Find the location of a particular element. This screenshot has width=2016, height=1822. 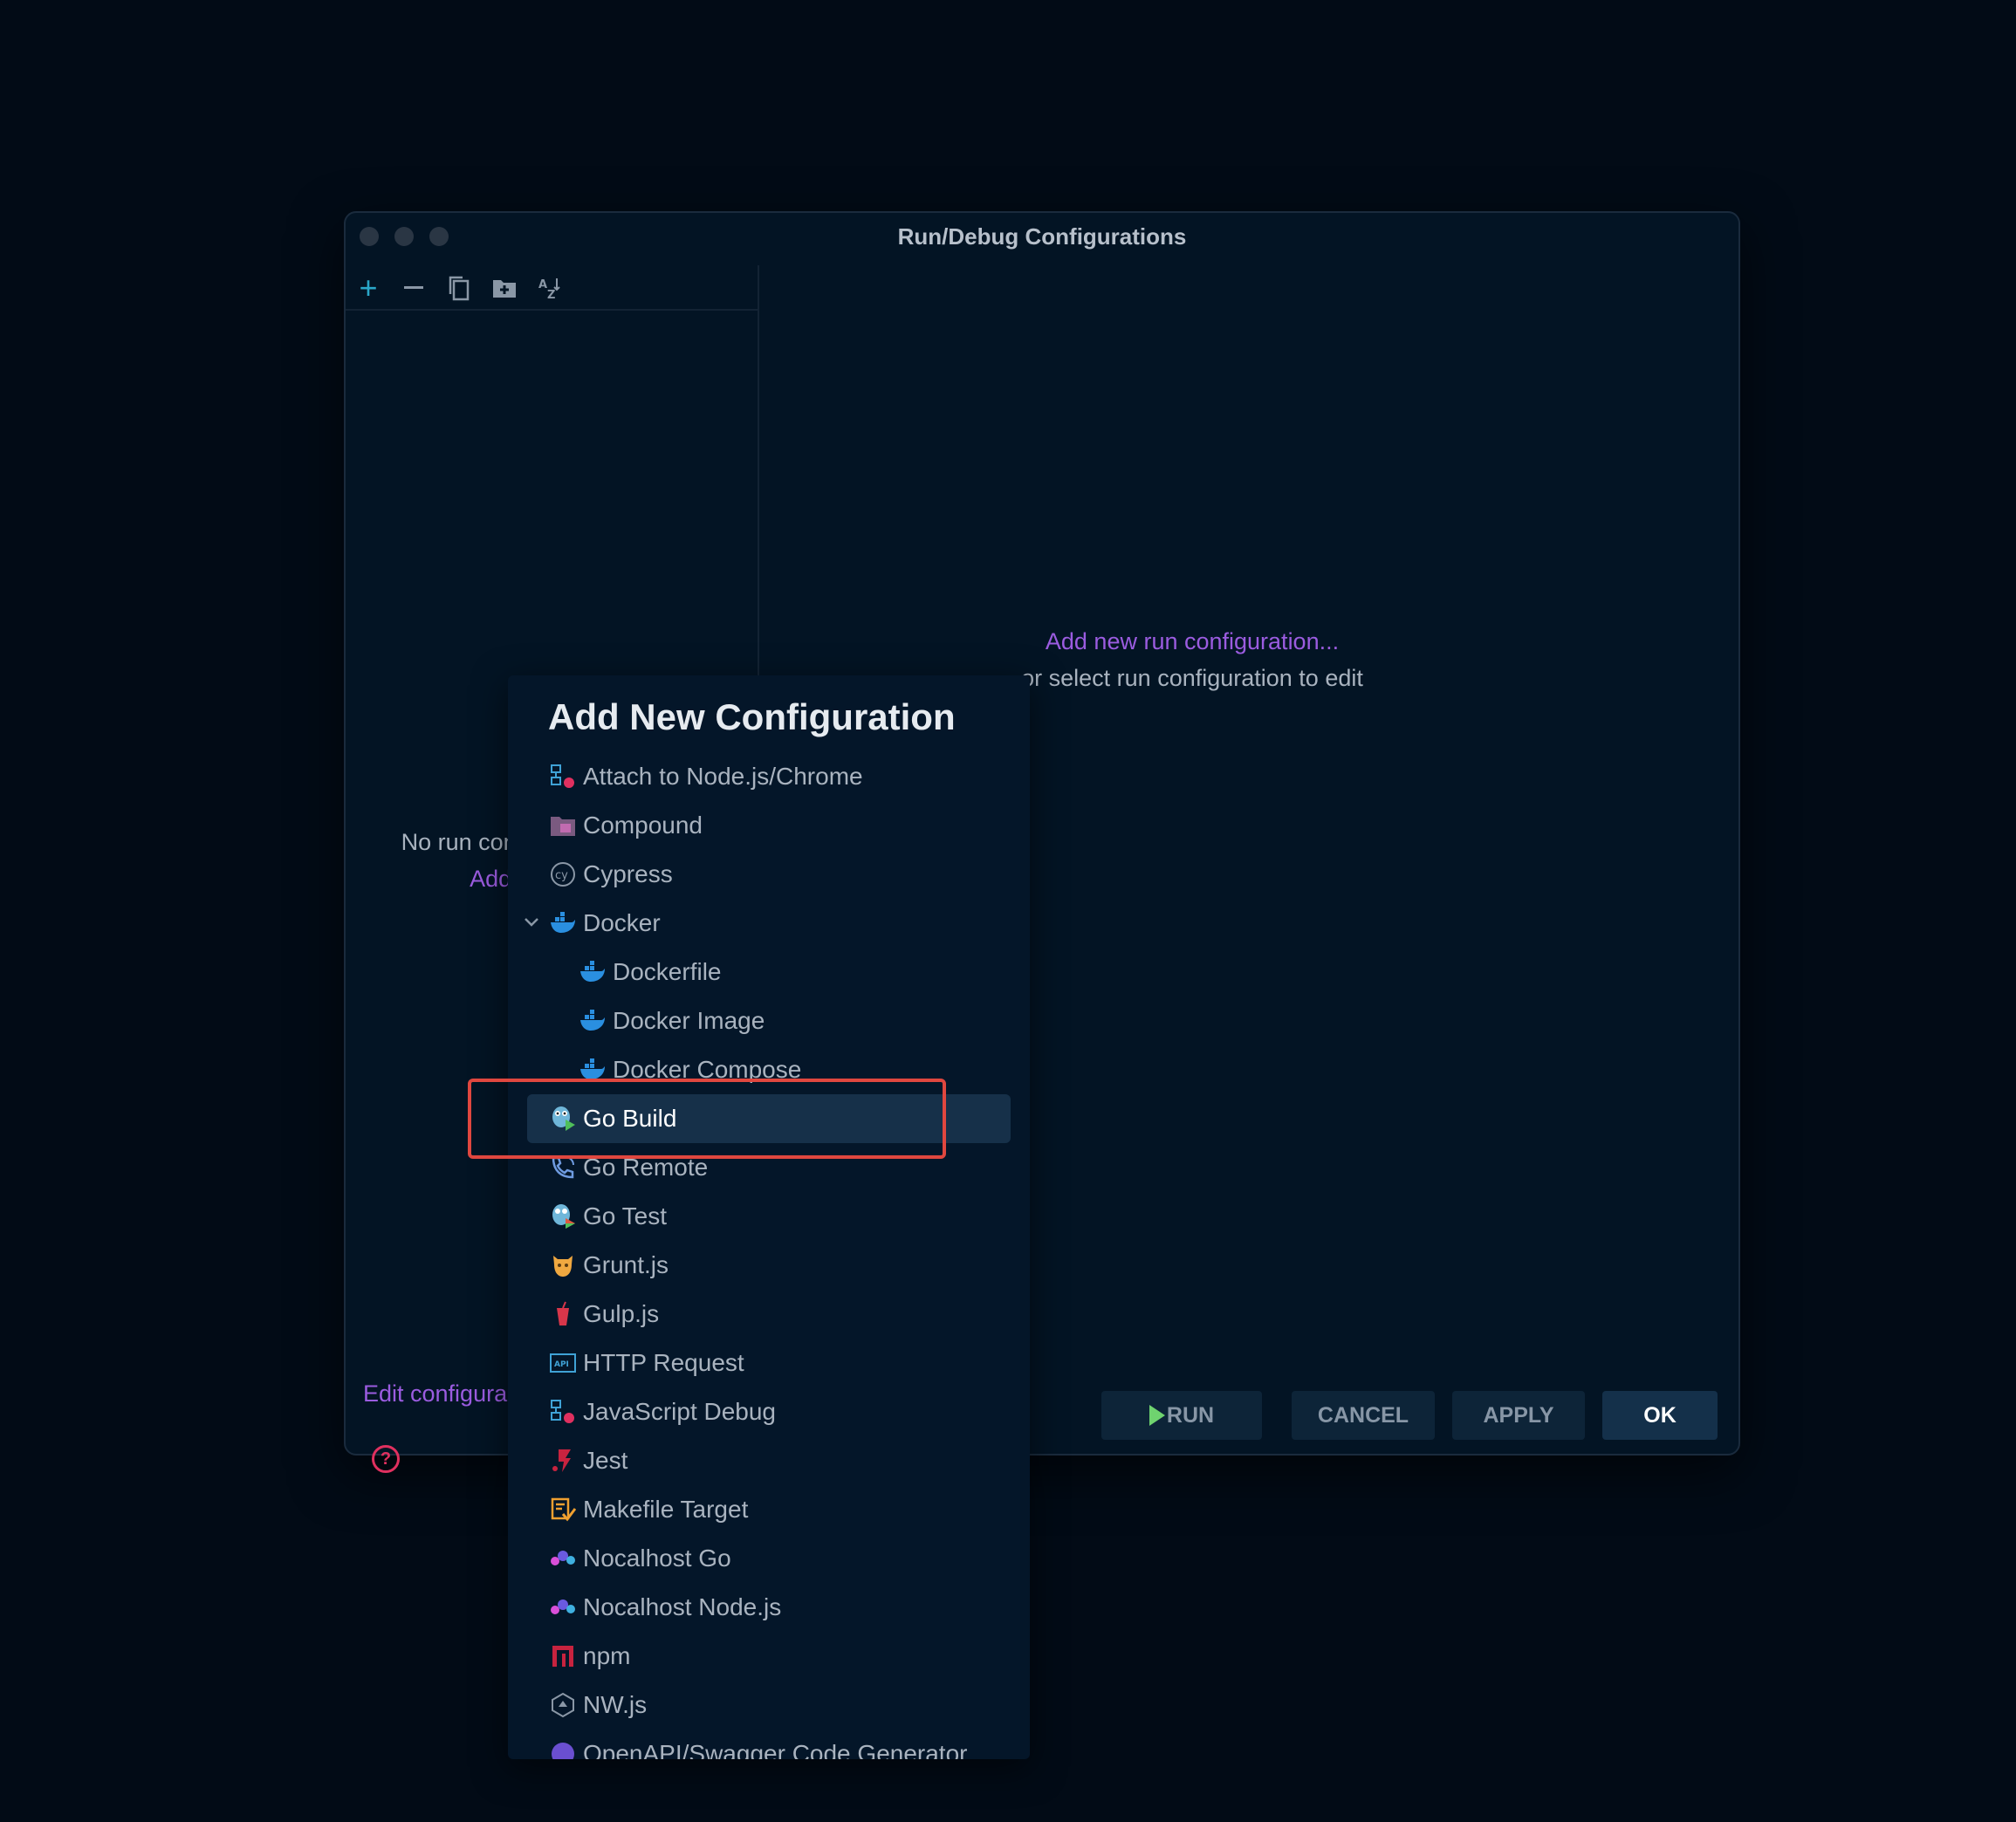

list-item-label: Gulp.js is located at coordinates (621, 1314).